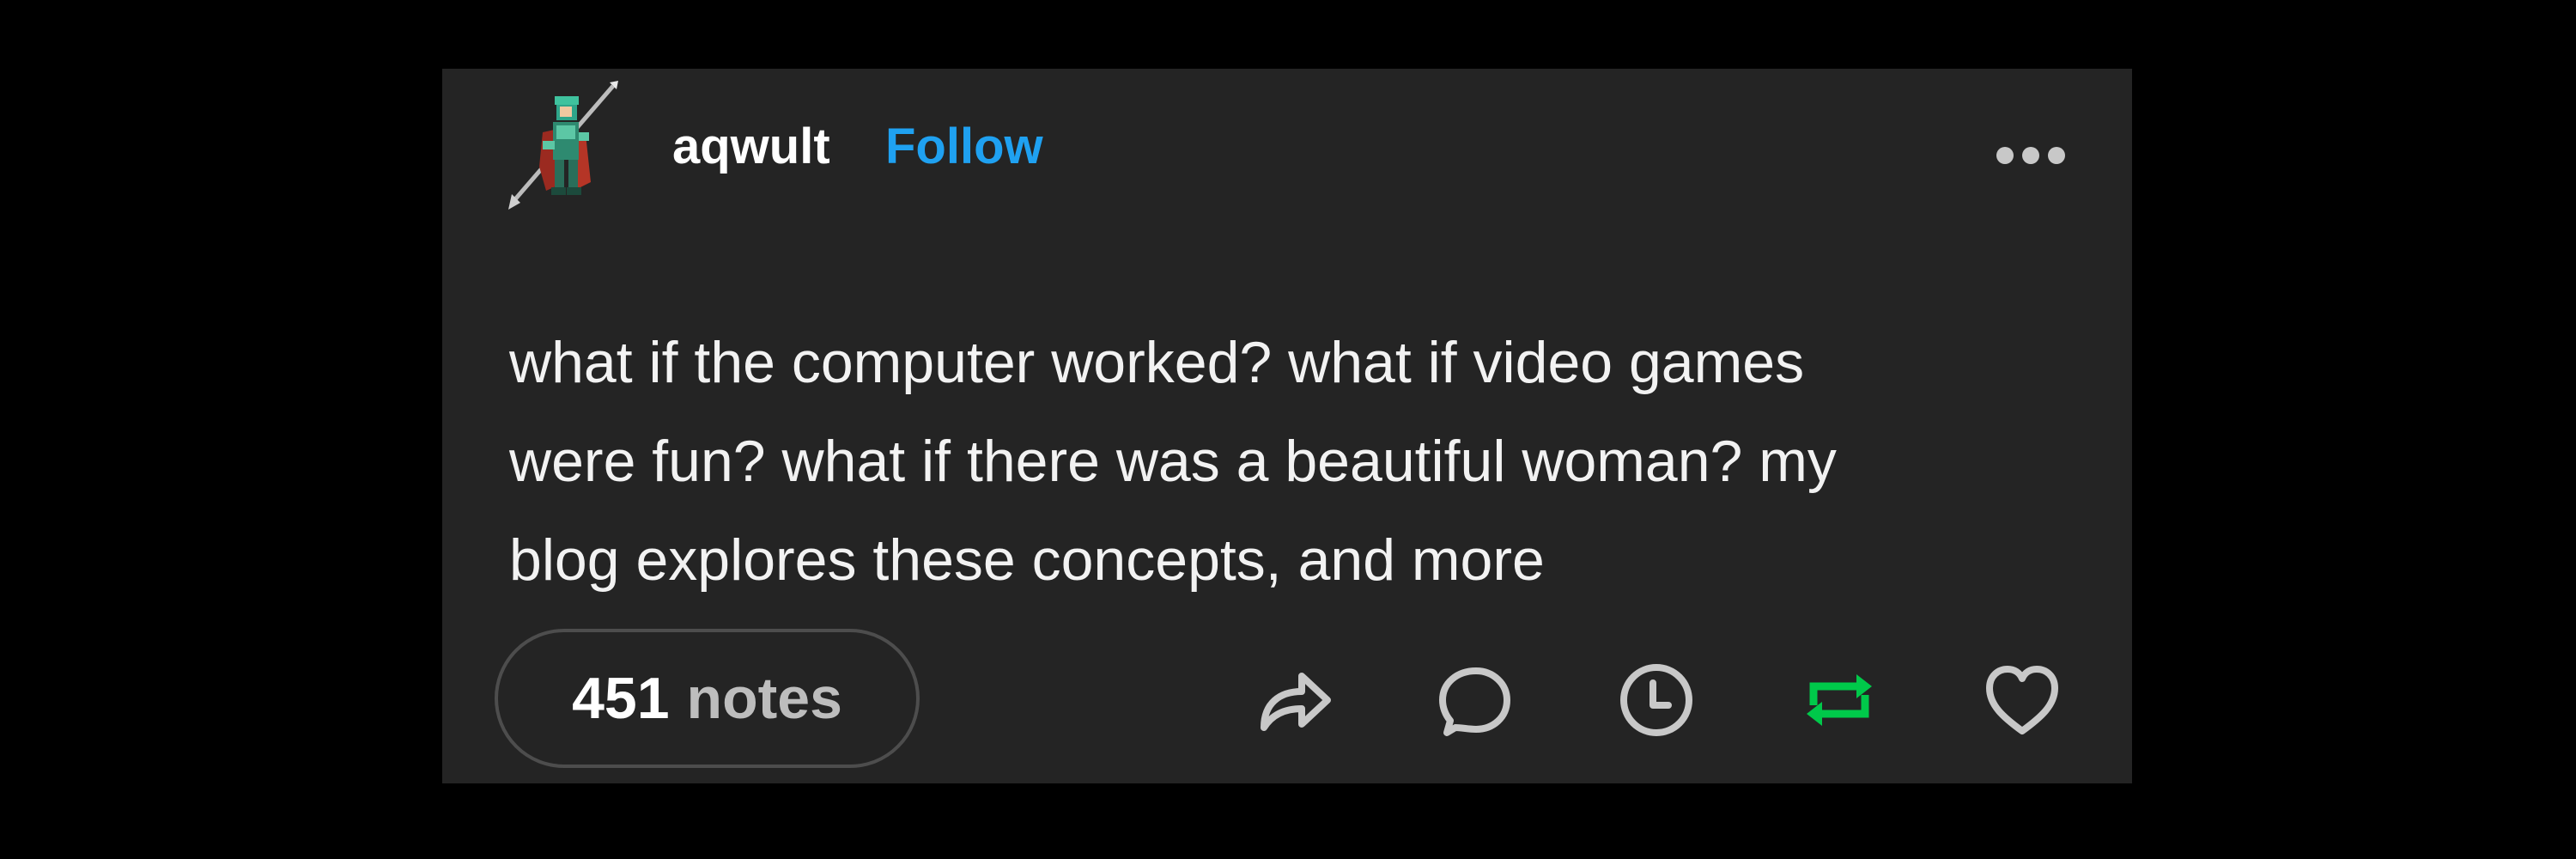 The height and width of the screenshot is (859, 2576). Describe the element at coordinates (751, 147) in the screenshot. I see `username: aqwult` at that location.